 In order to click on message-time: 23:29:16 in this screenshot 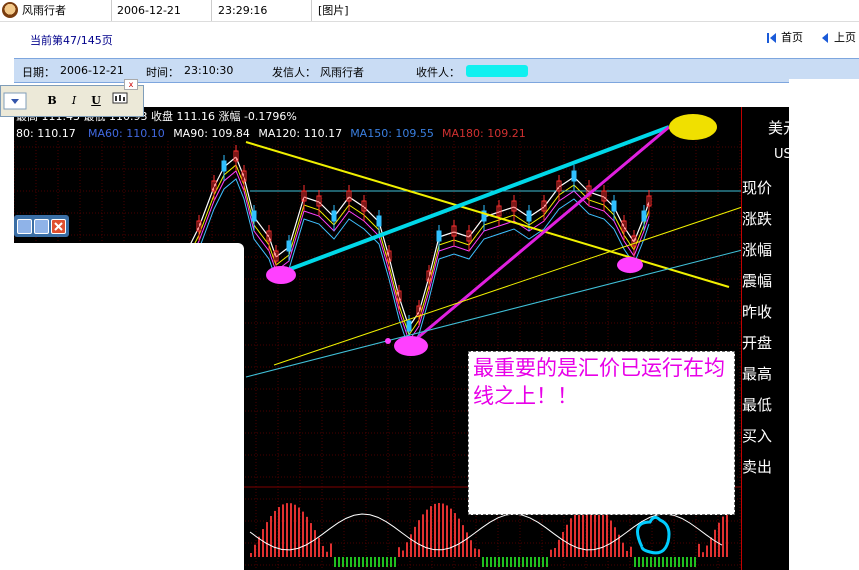, I will do `click(262, 10)`.